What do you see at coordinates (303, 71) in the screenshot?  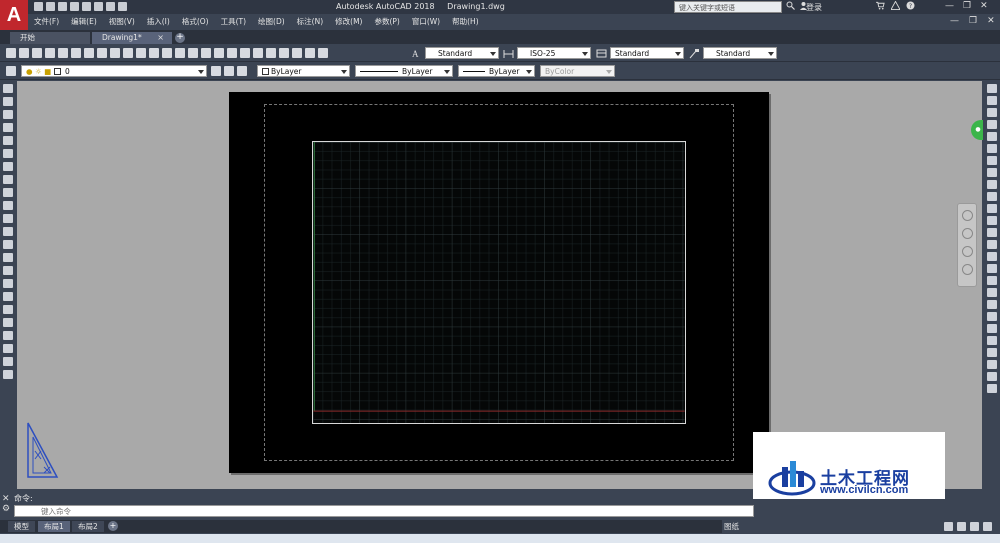 I see `color-select: ByLayer` at bounding box center [303, 71].